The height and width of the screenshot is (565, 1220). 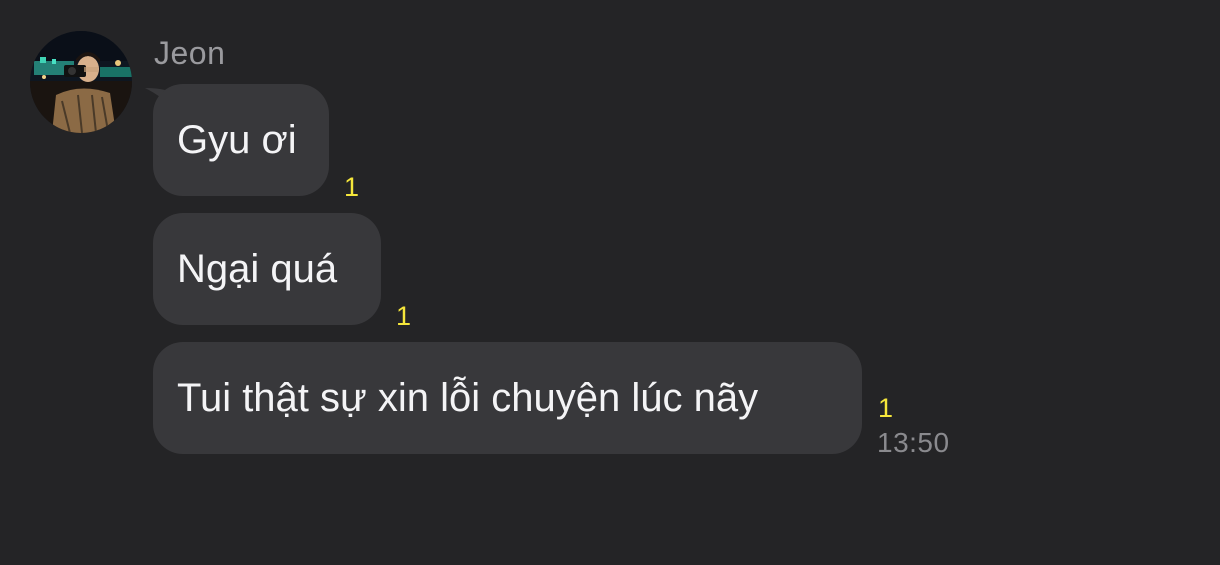 I want to click on profile-photo-icon, so click(x=81, y=82).